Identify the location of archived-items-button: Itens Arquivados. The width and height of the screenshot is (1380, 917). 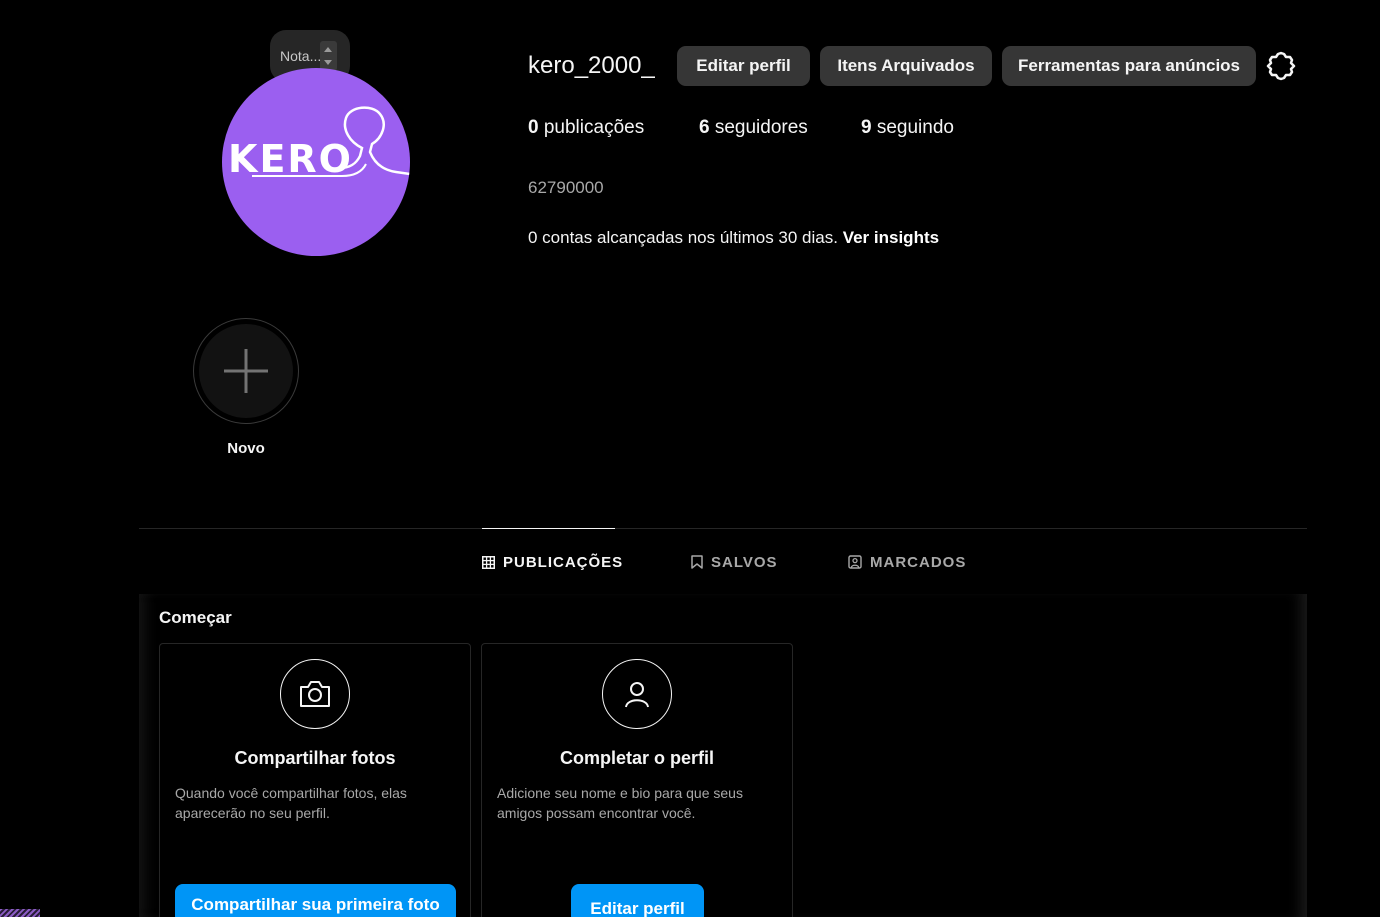
(906, 66).